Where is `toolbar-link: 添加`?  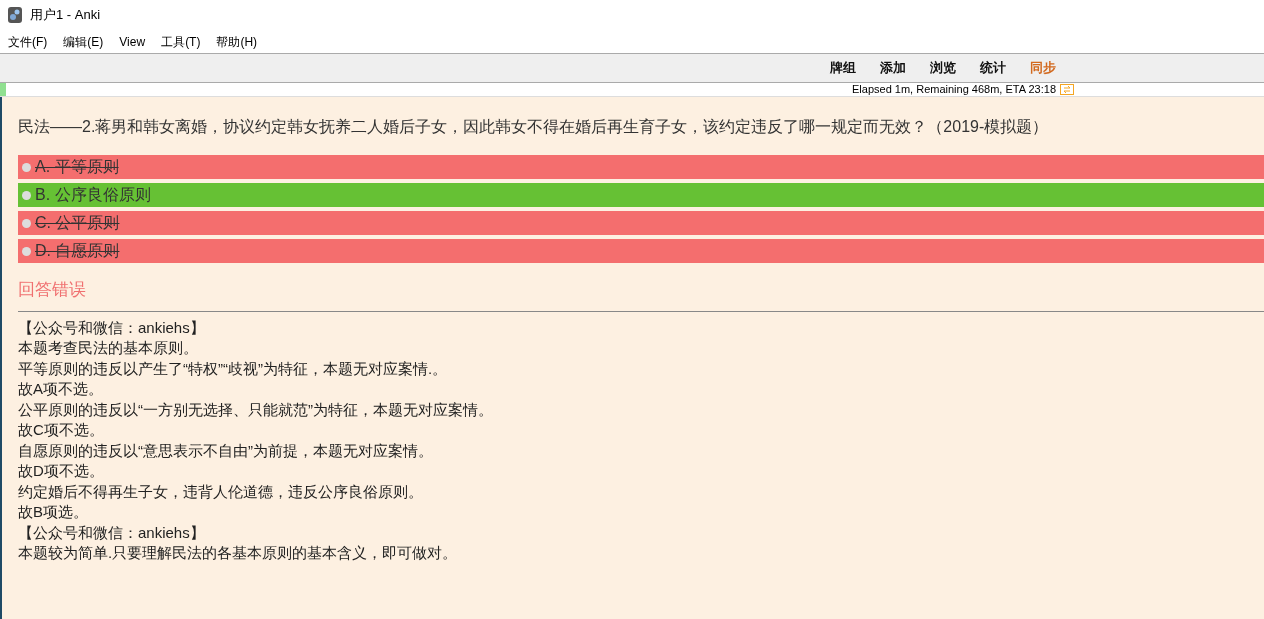
toolbar-link: 添加 is located at coordinates (893, 68).